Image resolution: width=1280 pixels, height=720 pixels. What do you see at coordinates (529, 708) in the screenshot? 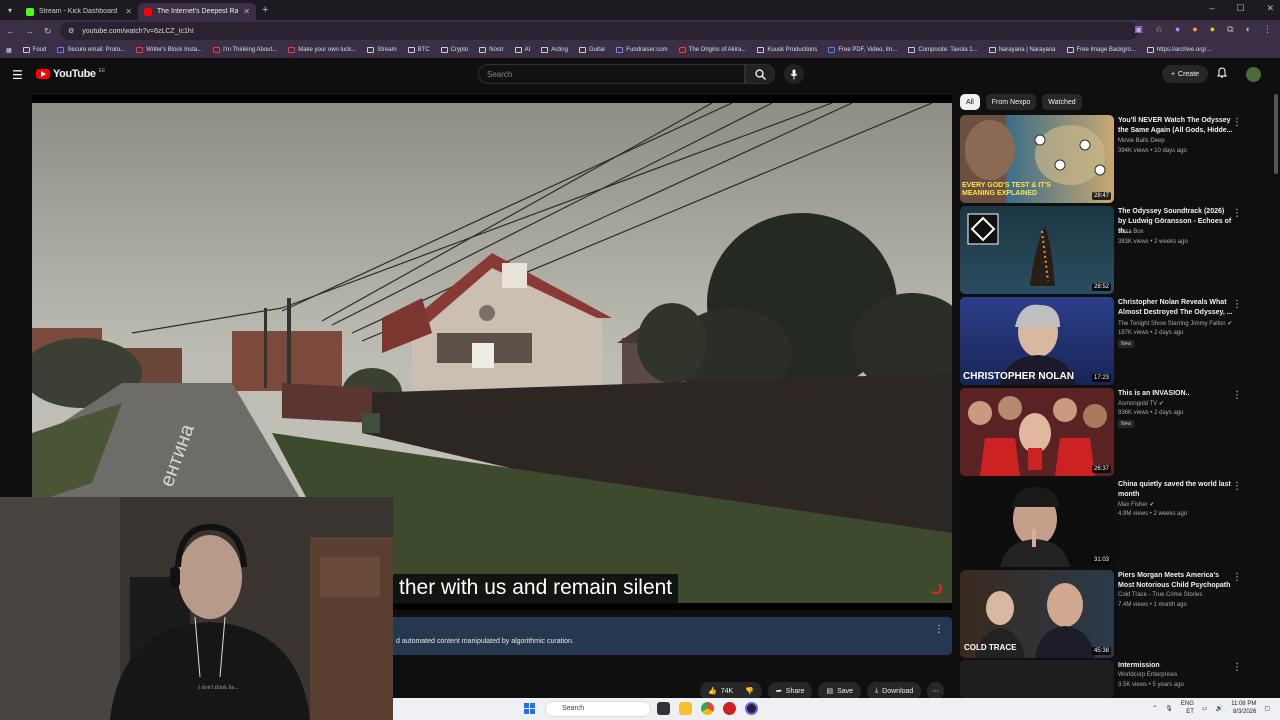
I see `windows-start-icon` at bounding box center [529, 708].